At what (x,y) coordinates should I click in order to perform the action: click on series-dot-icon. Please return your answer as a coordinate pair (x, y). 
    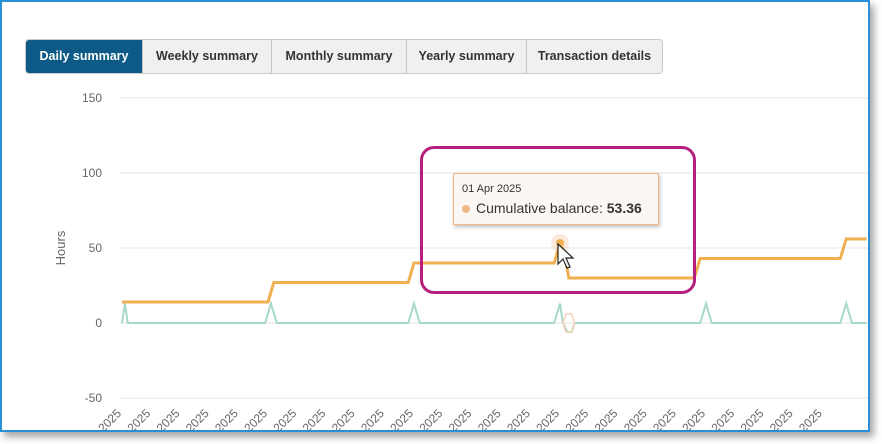
    Looking at the image, I should click on (466, 209).